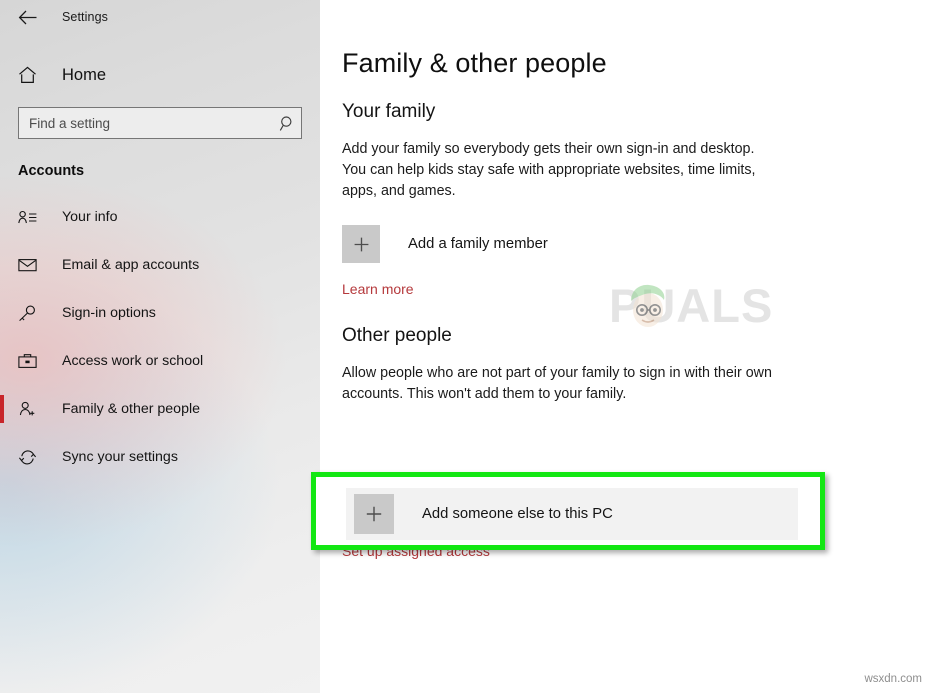 The height and width of the screenshot is (693, 931). Describe the element at coordinates (133, 361) in the screenshot. I see `sidebar-item-label: Access work or school` at that location.